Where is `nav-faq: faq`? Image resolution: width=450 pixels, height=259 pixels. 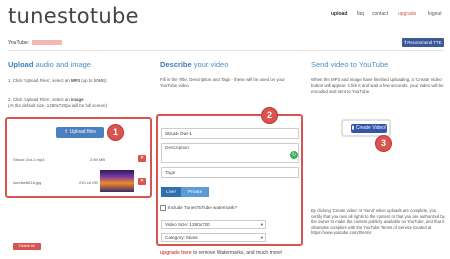
nav-faq: faq is located at coordinates (360, 14).